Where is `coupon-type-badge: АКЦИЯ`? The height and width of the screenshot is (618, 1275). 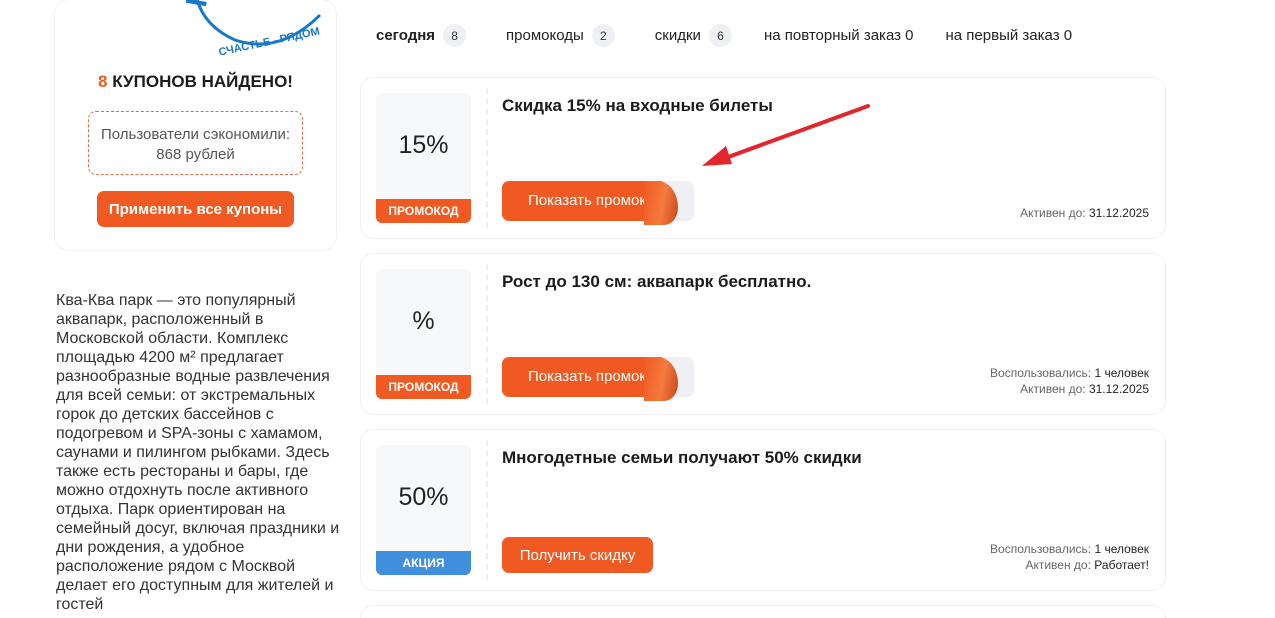 coupon-type-badge: АКЦИЯ is located at coordinates (423, 563).